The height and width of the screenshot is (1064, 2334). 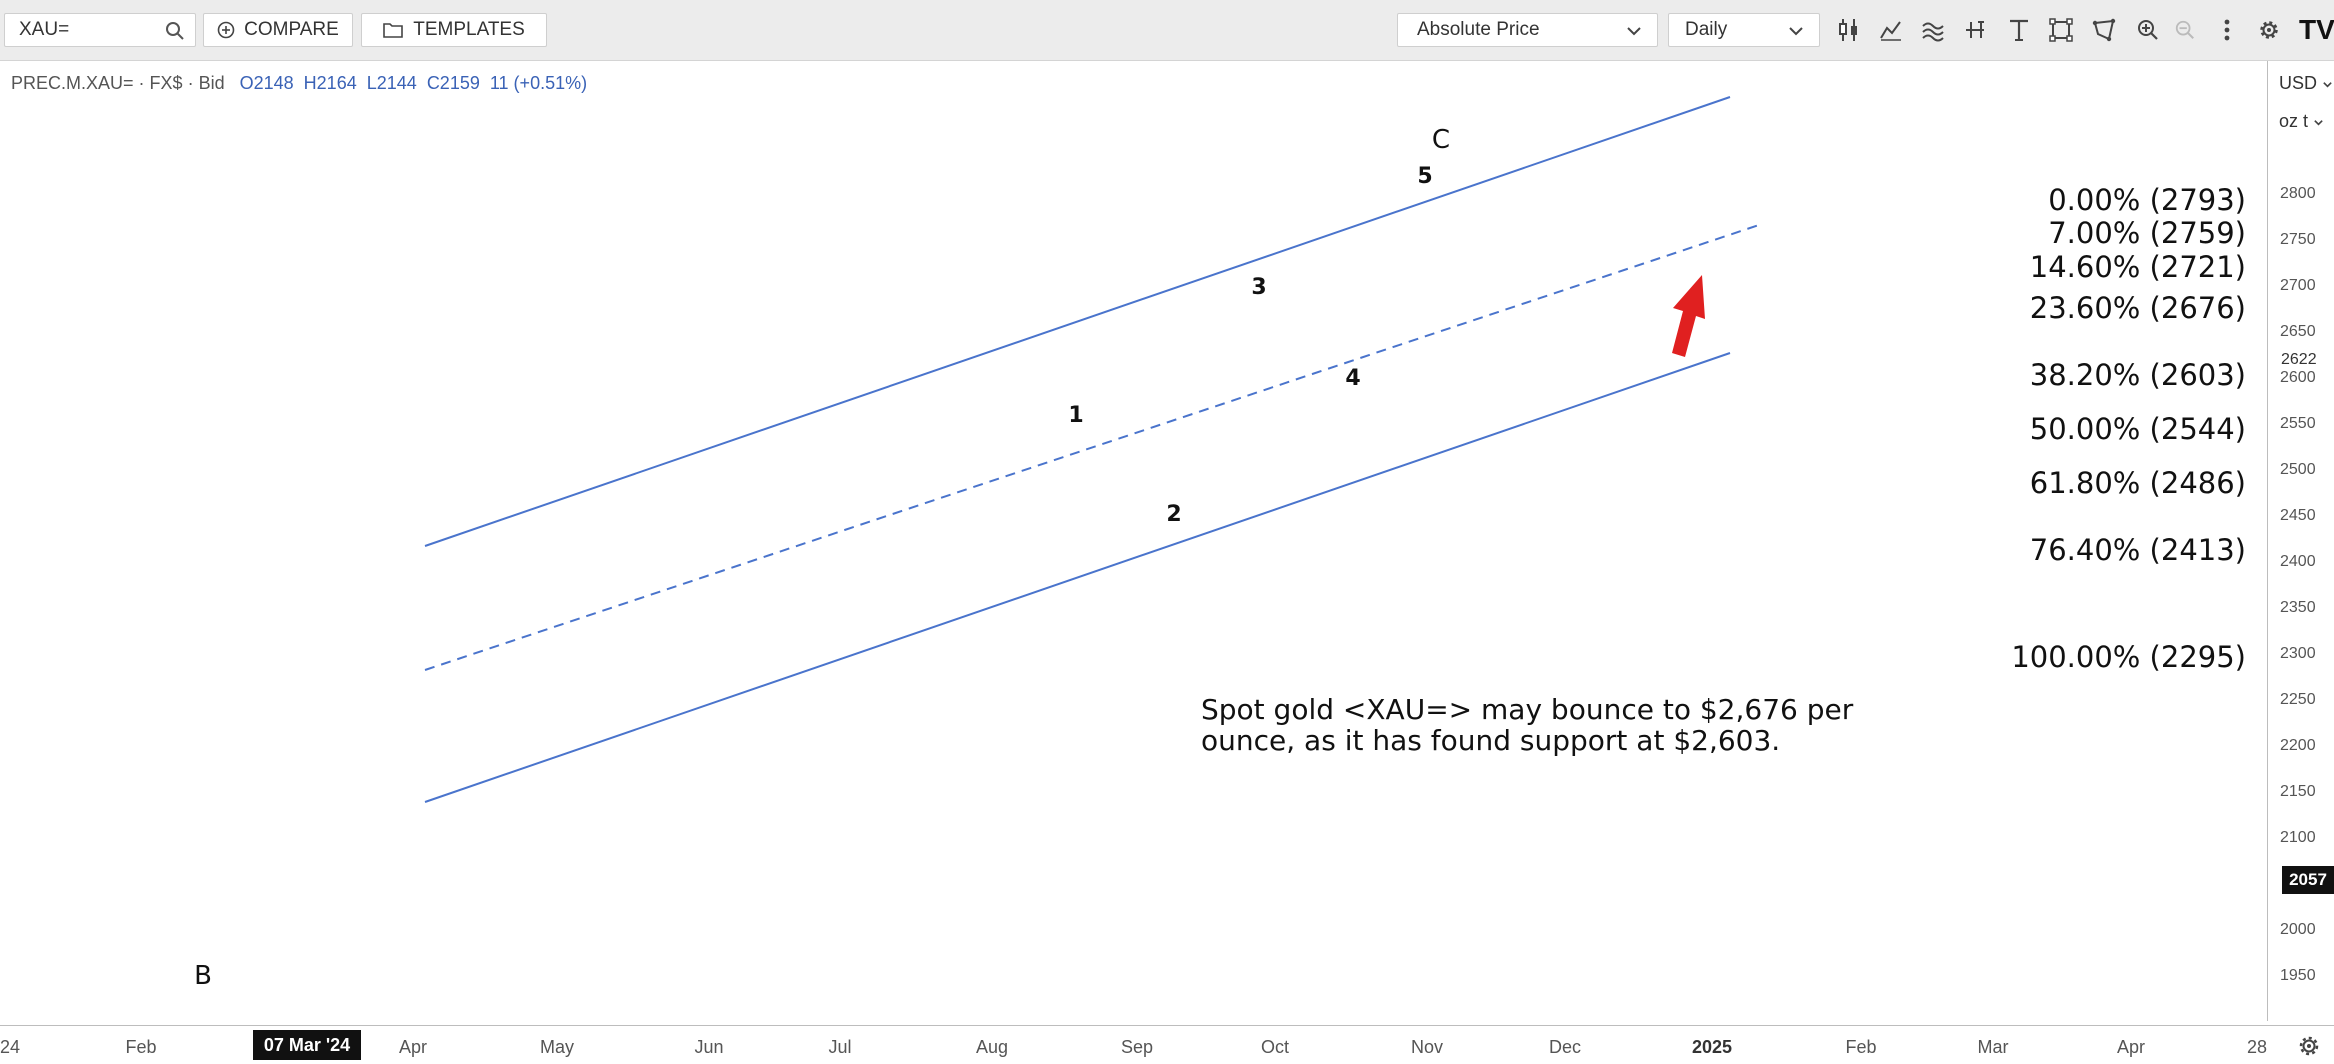 What do you see at coordinates (2298, 515) in the screenshot?
I see `price-tick: 2450` at bounding box center [2298, 515].